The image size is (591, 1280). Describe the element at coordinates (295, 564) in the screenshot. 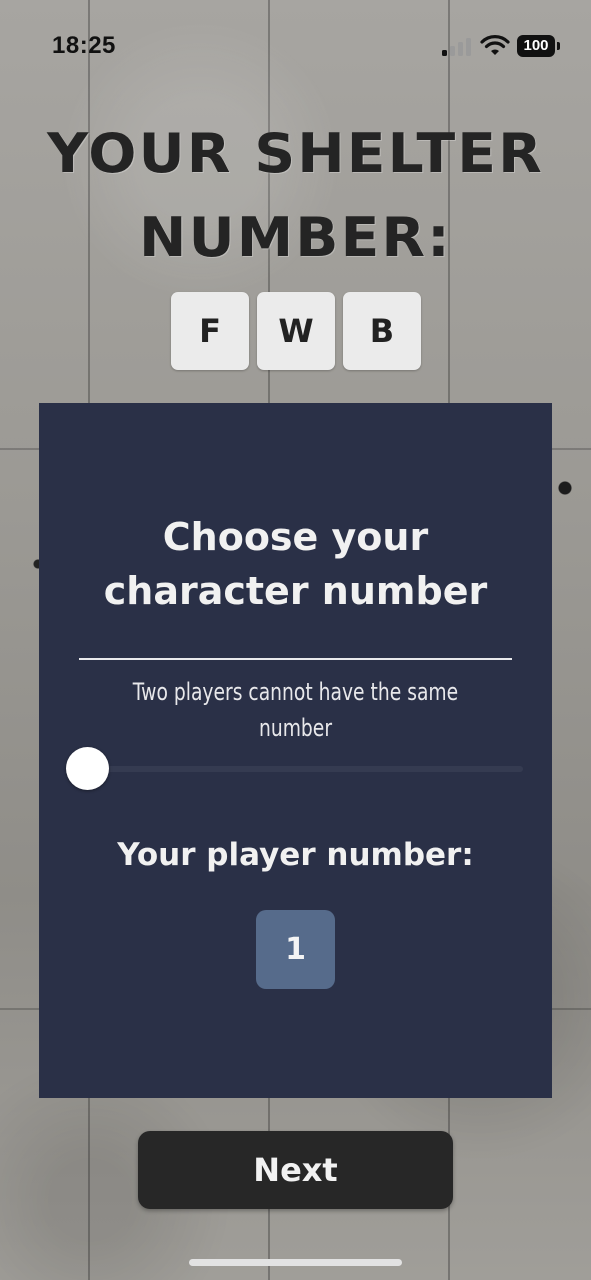

I see `panel-heading: Choose your character number` at that location.